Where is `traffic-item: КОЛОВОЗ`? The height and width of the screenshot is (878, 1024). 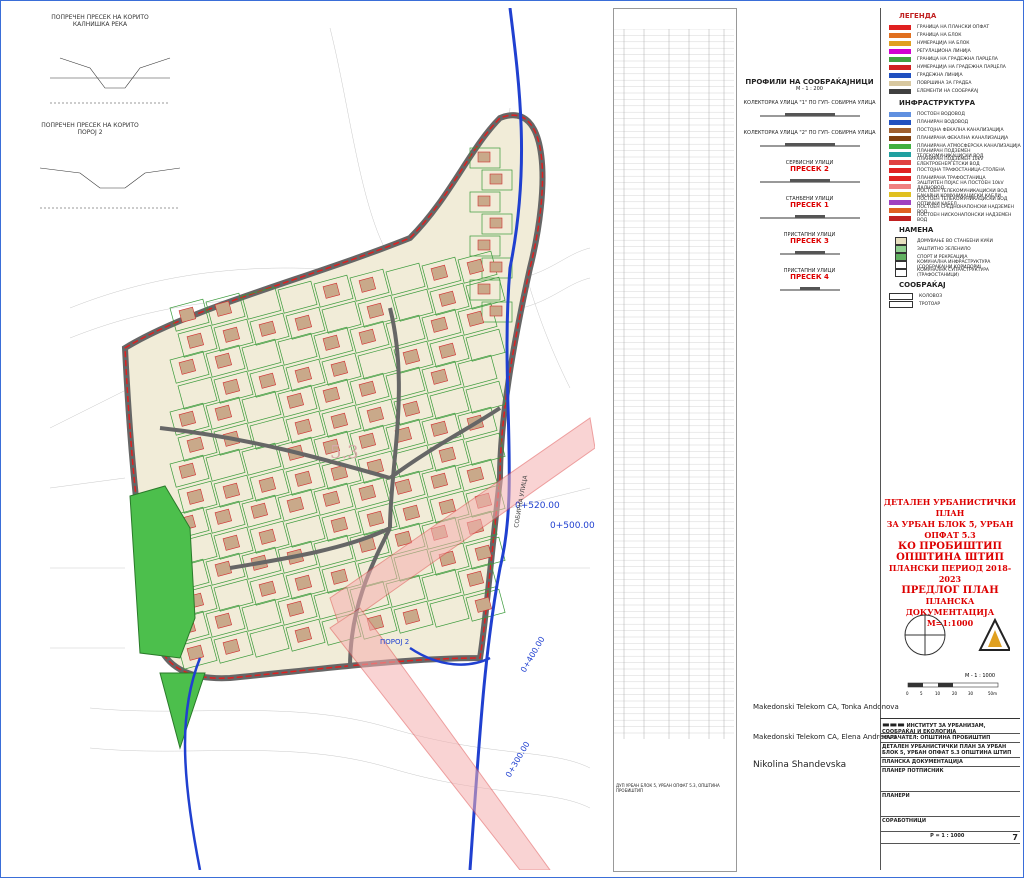
traffic-item: КОЛОВОЗ is located at coordinates (955, 296).